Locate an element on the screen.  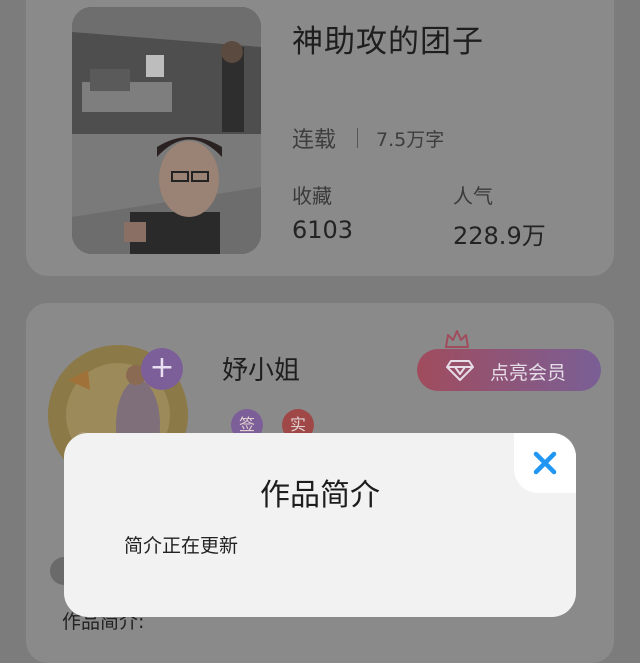
favorites-label: 收藏 is located at coordinates (312, 196).